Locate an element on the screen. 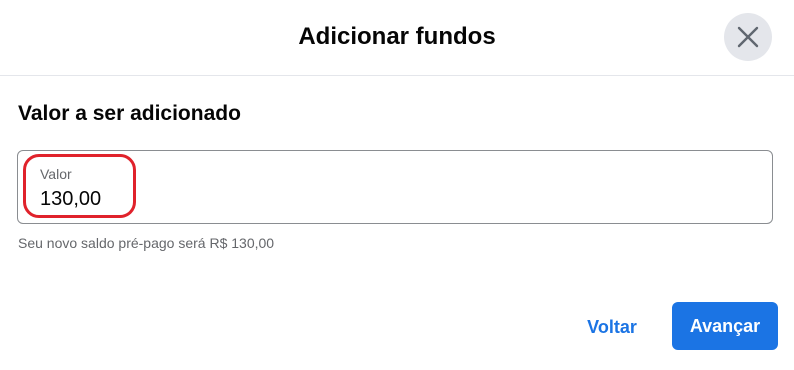 The width and height of the screenshot is (794, 370). amount-field-label: Valor is located at coordinates (56, 174).